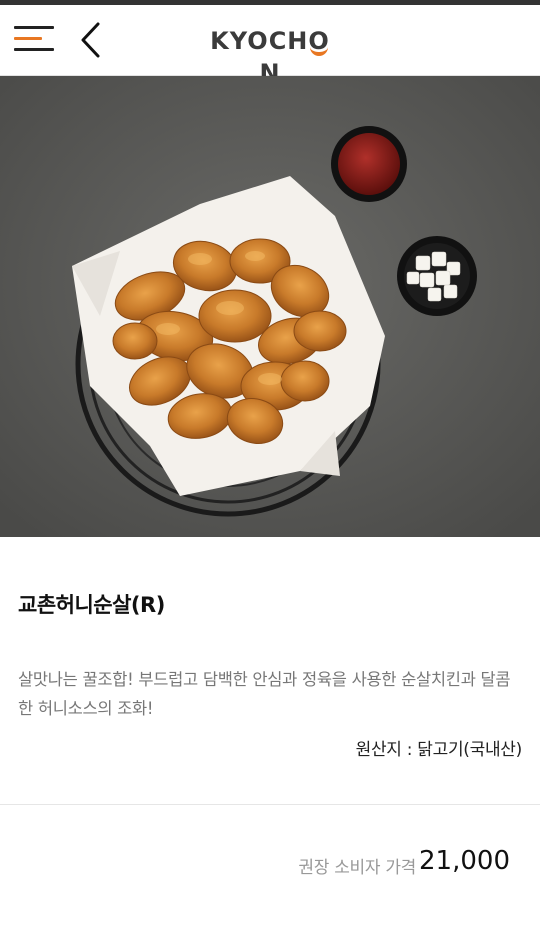  Describe the element at coordinates (464, 861) in the screenshot. I see `price-value: 21,000` at that location.